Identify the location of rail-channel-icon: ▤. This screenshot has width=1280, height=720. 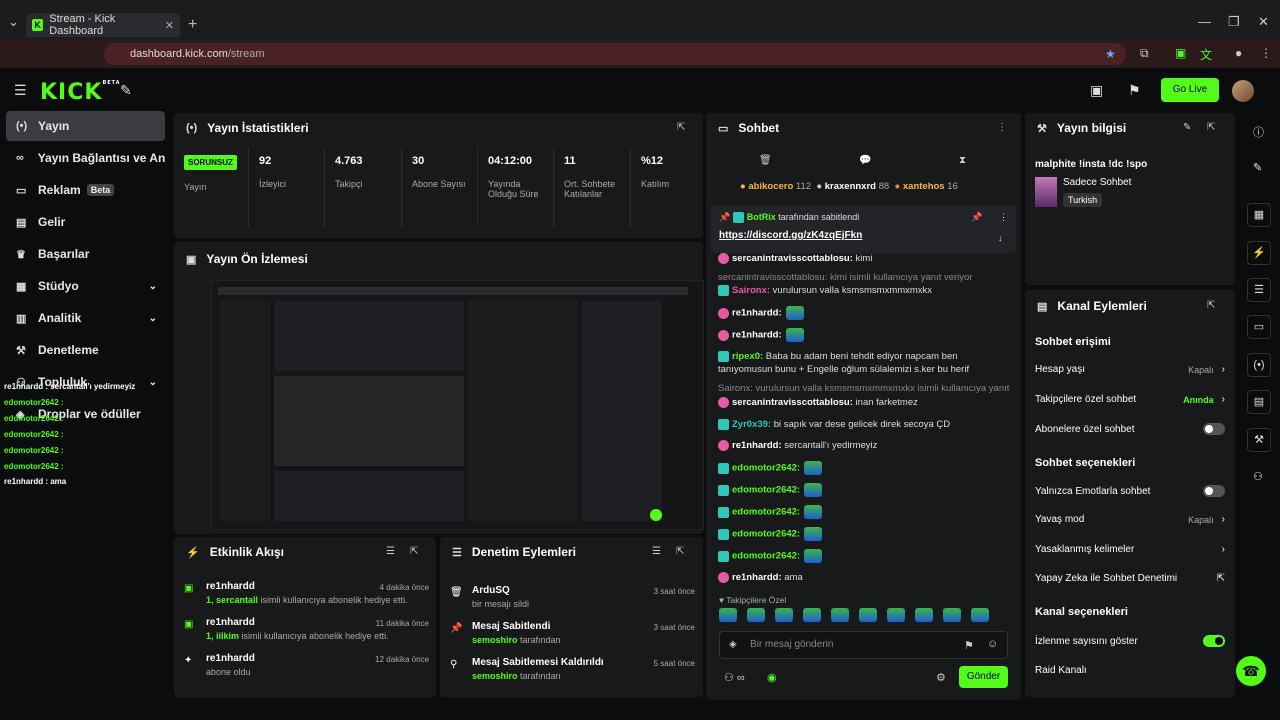
(1259, 402).